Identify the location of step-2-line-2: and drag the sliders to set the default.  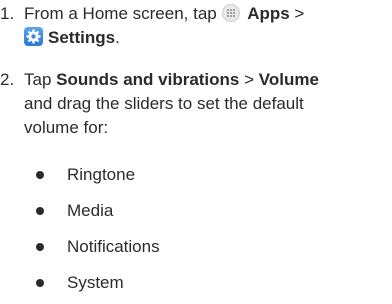
(164, 103).